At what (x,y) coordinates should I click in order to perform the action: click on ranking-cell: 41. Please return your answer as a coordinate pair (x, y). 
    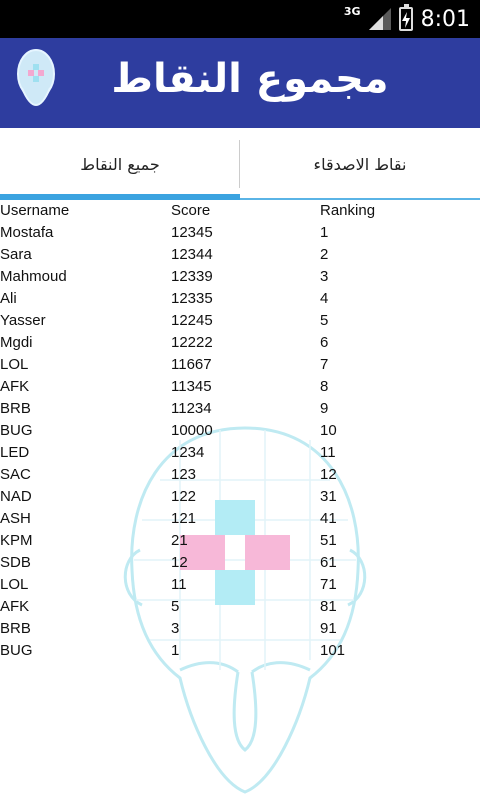
    Looking at the image, I should click on (328, 518).